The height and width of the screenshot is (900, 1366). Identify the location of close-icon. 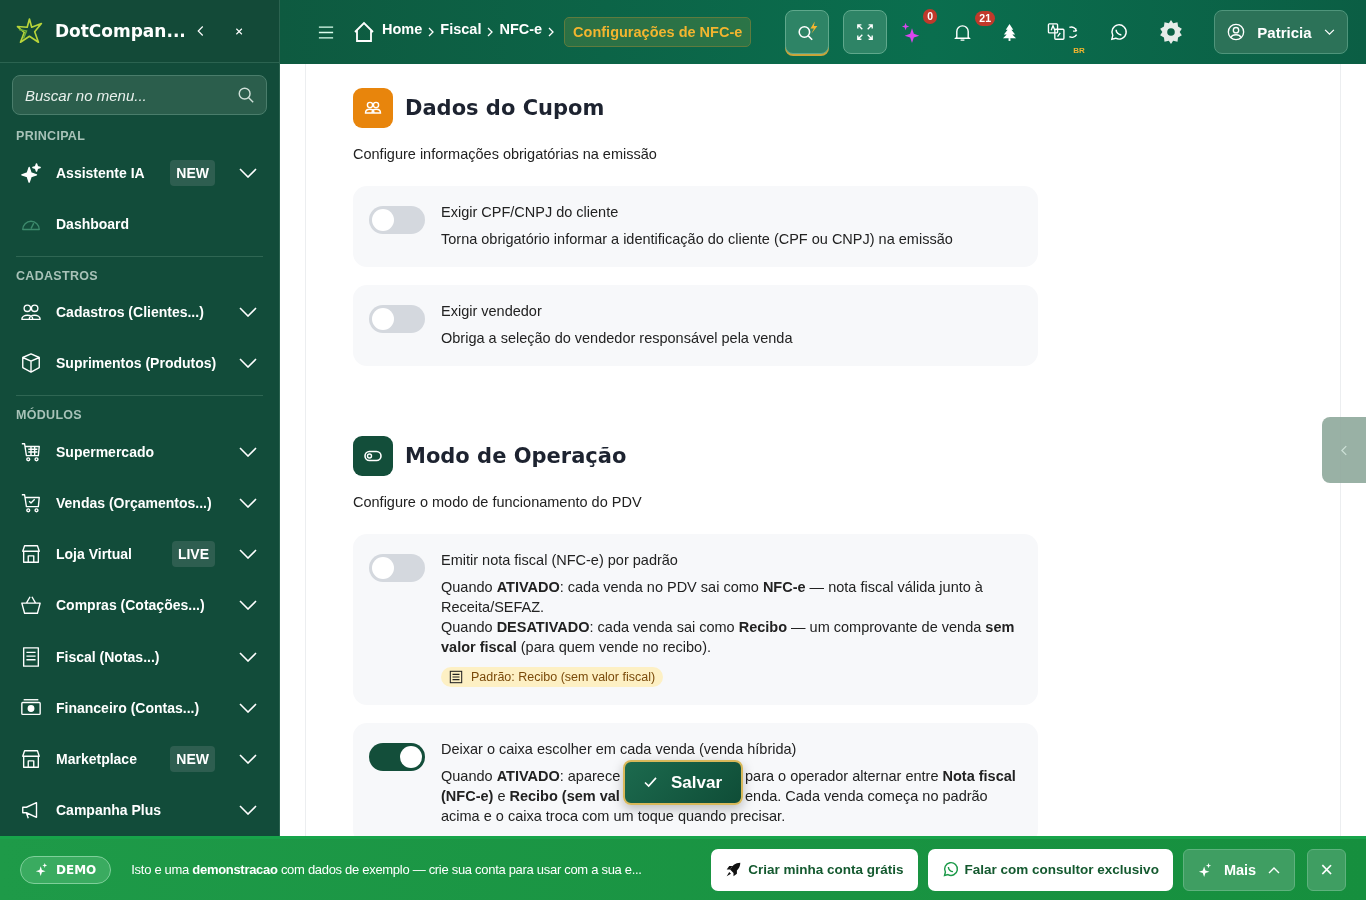
(238, 31).